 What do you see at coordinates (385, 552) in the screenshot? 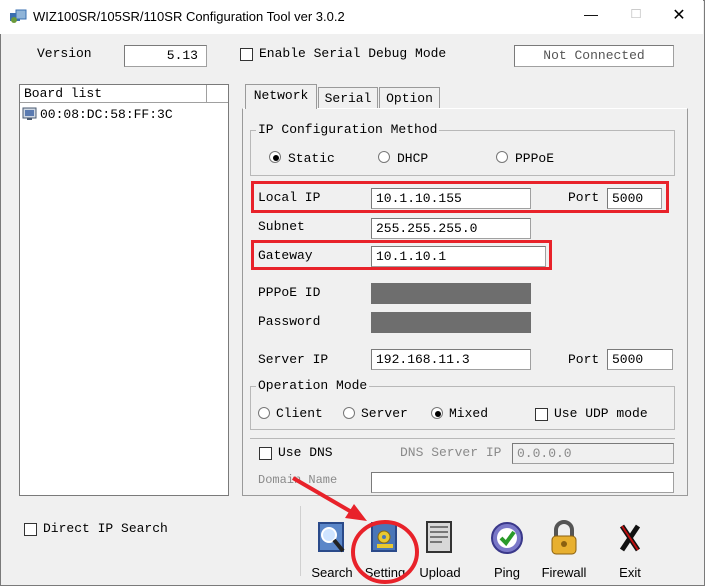
I see `setting-circle` at bounding box center [385, 552].